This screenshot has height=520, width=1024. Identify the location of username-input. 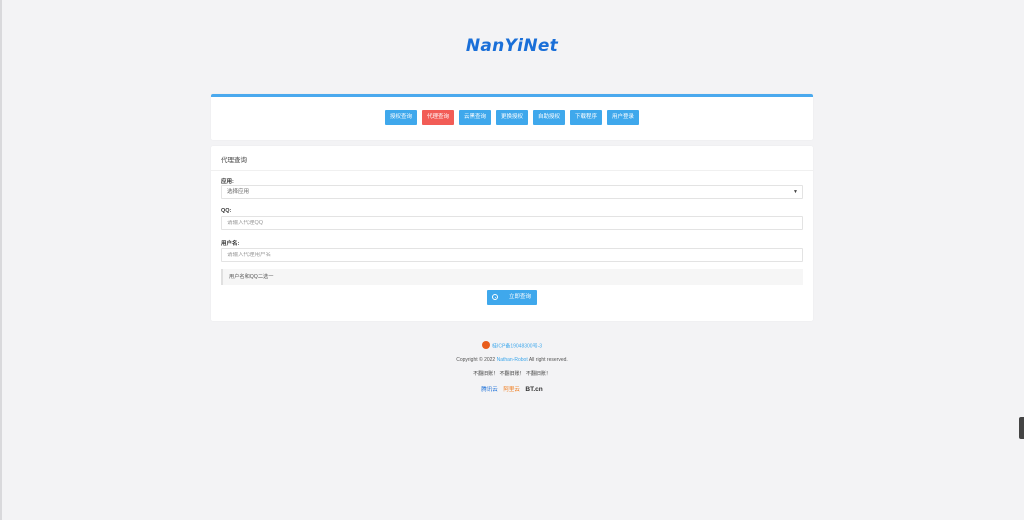
(507, 255).